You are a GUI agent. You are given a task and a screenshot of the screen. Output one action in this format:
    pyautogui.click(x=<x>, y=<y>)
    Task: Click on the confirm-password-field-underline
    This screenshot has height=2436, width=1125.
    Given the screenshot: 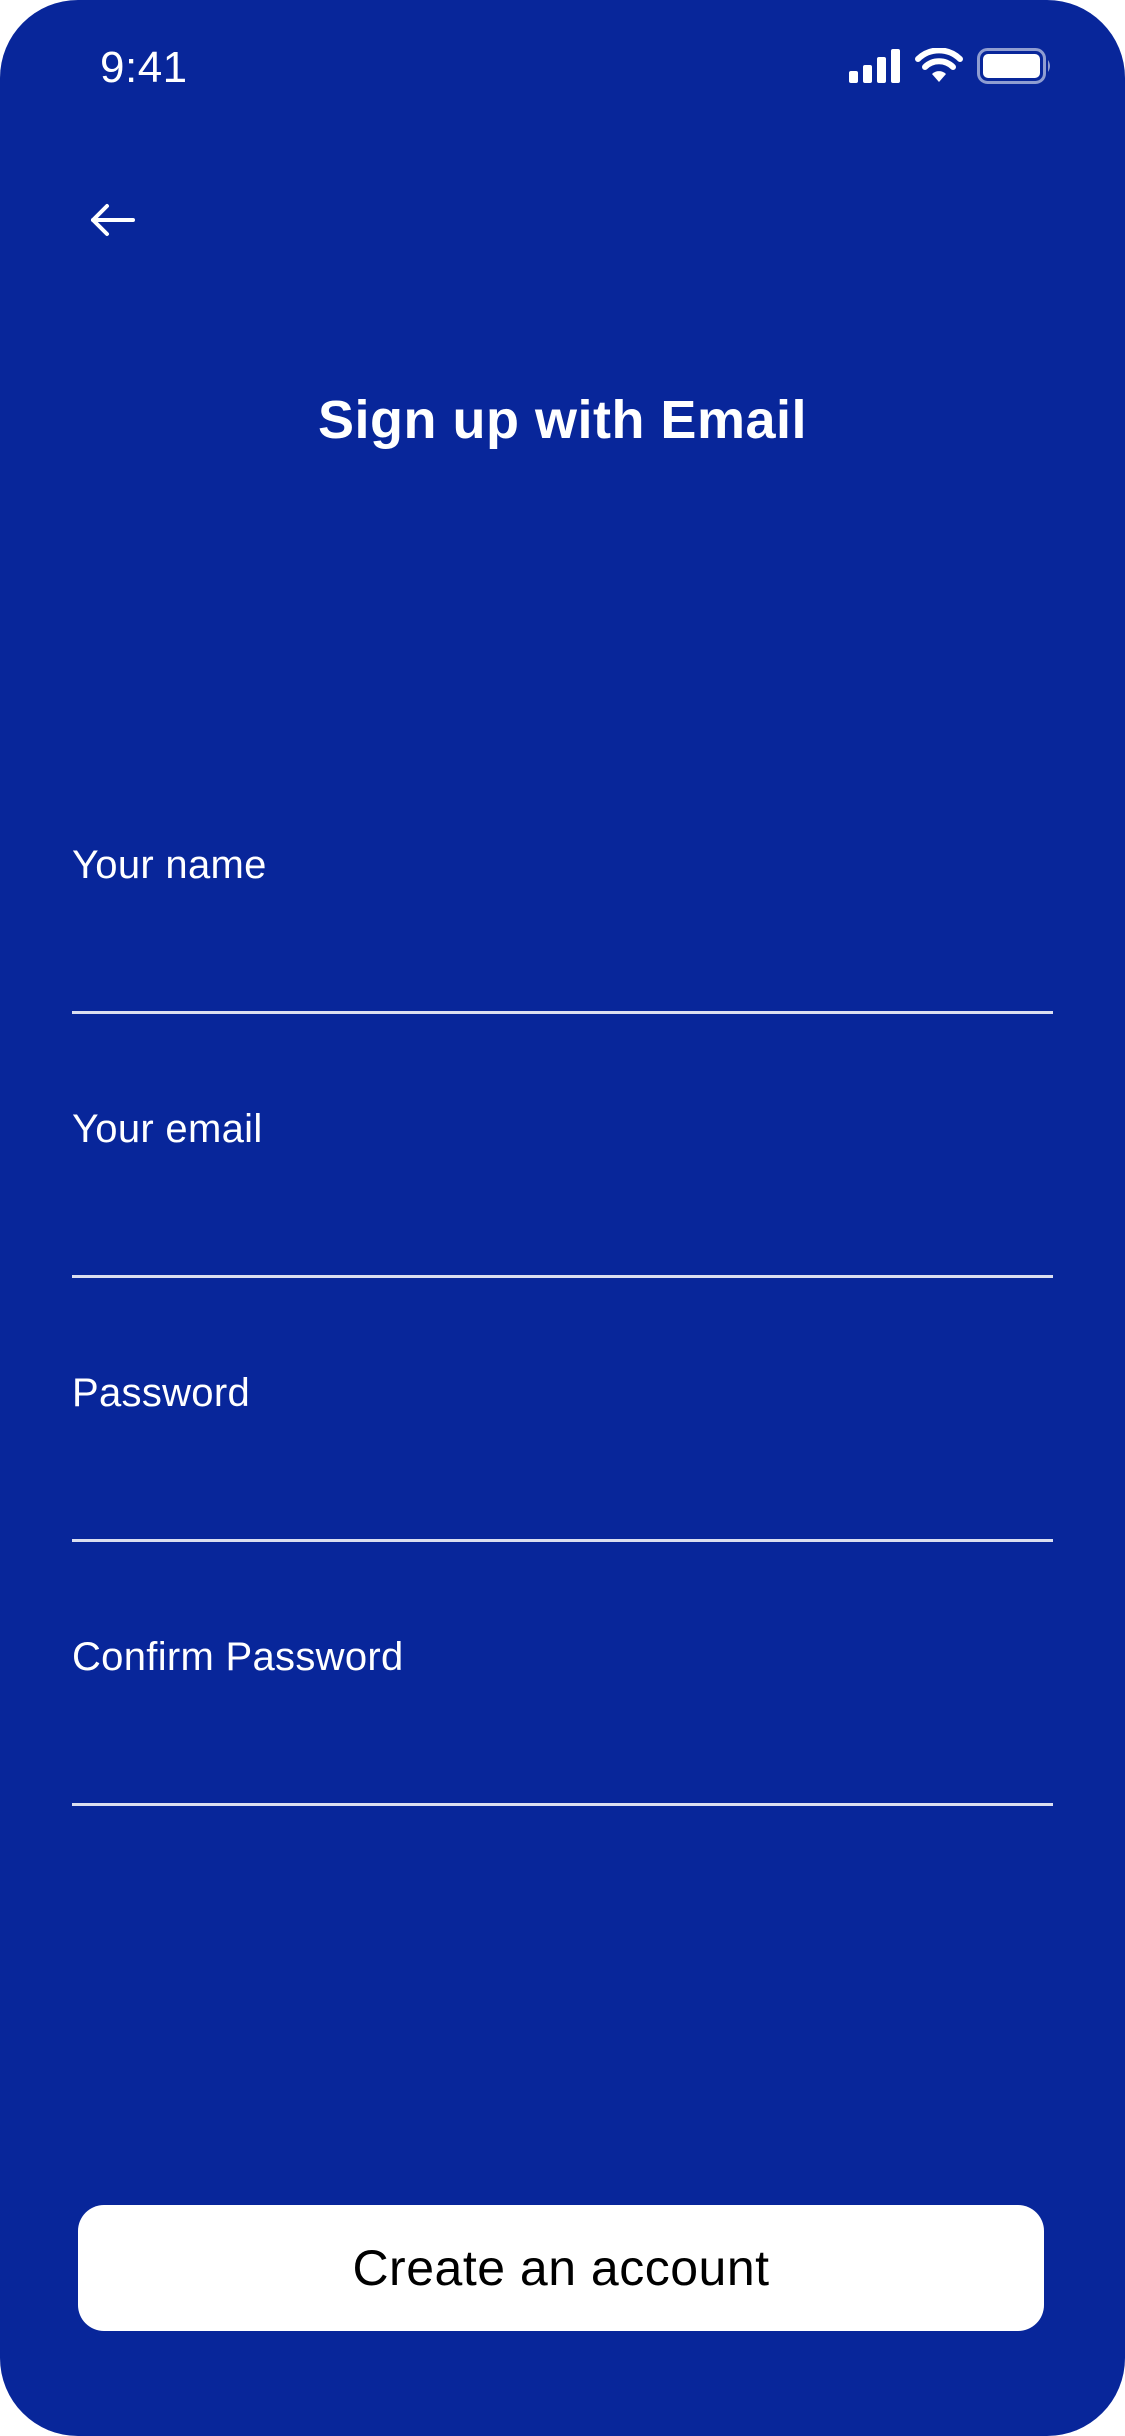 What is the action you would take?
    pyautogui.click(x=562, y=1804)
    